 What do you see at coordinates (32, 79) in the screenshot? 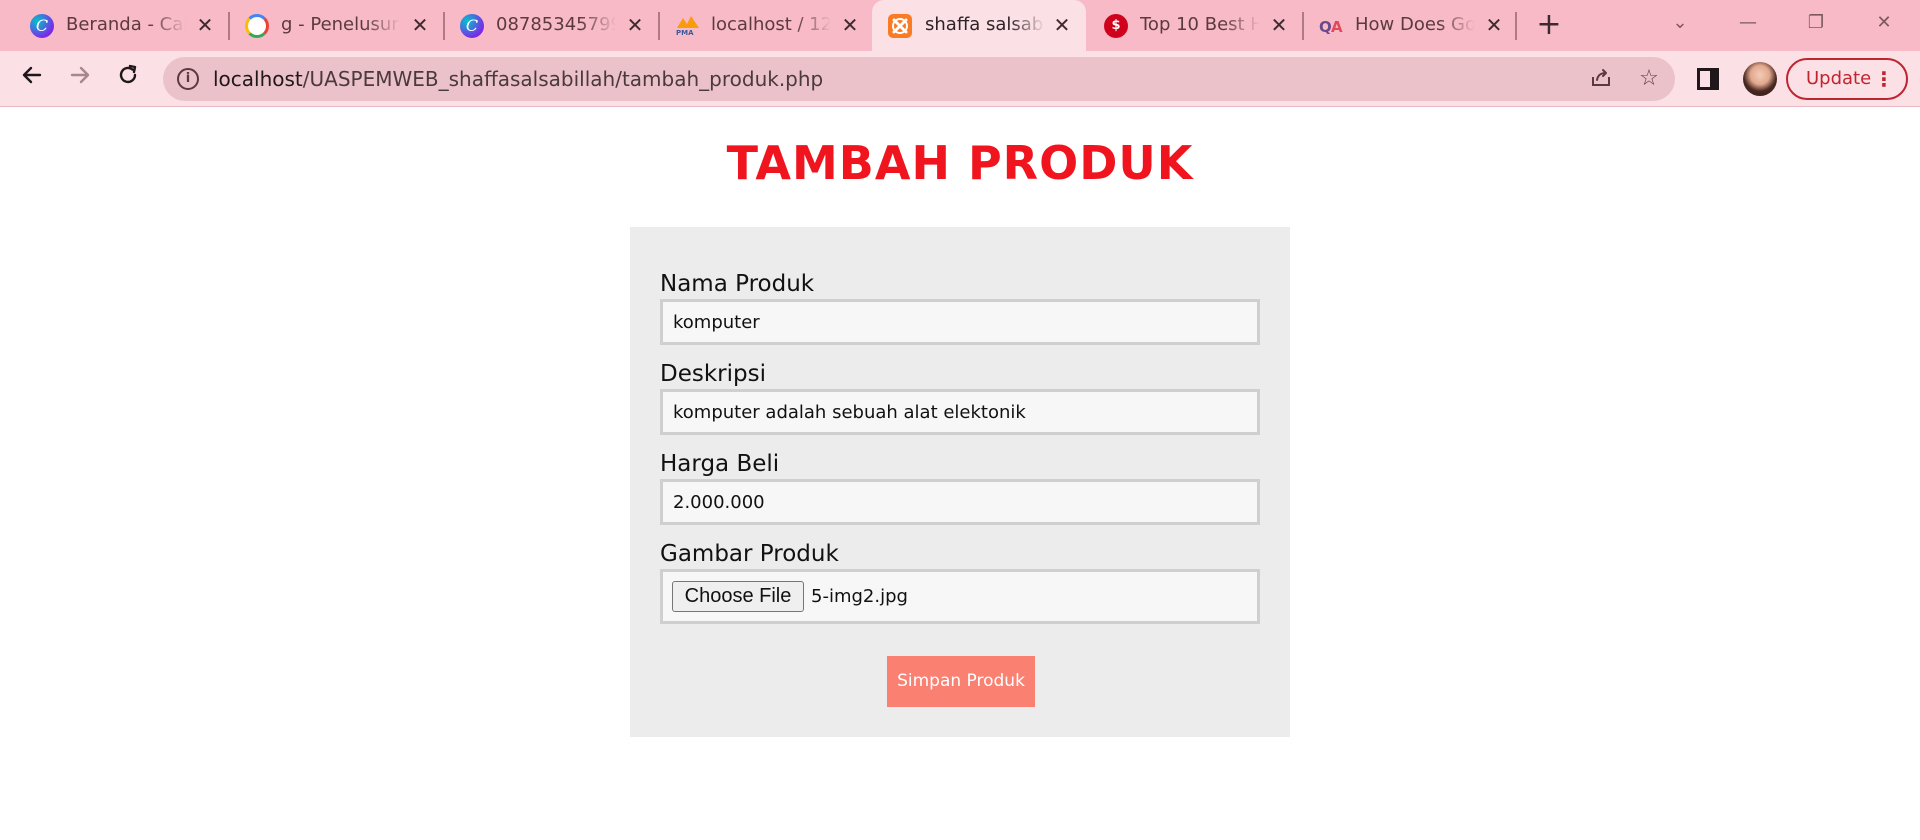
I see `back-icon` at bounding box center [32, 79].